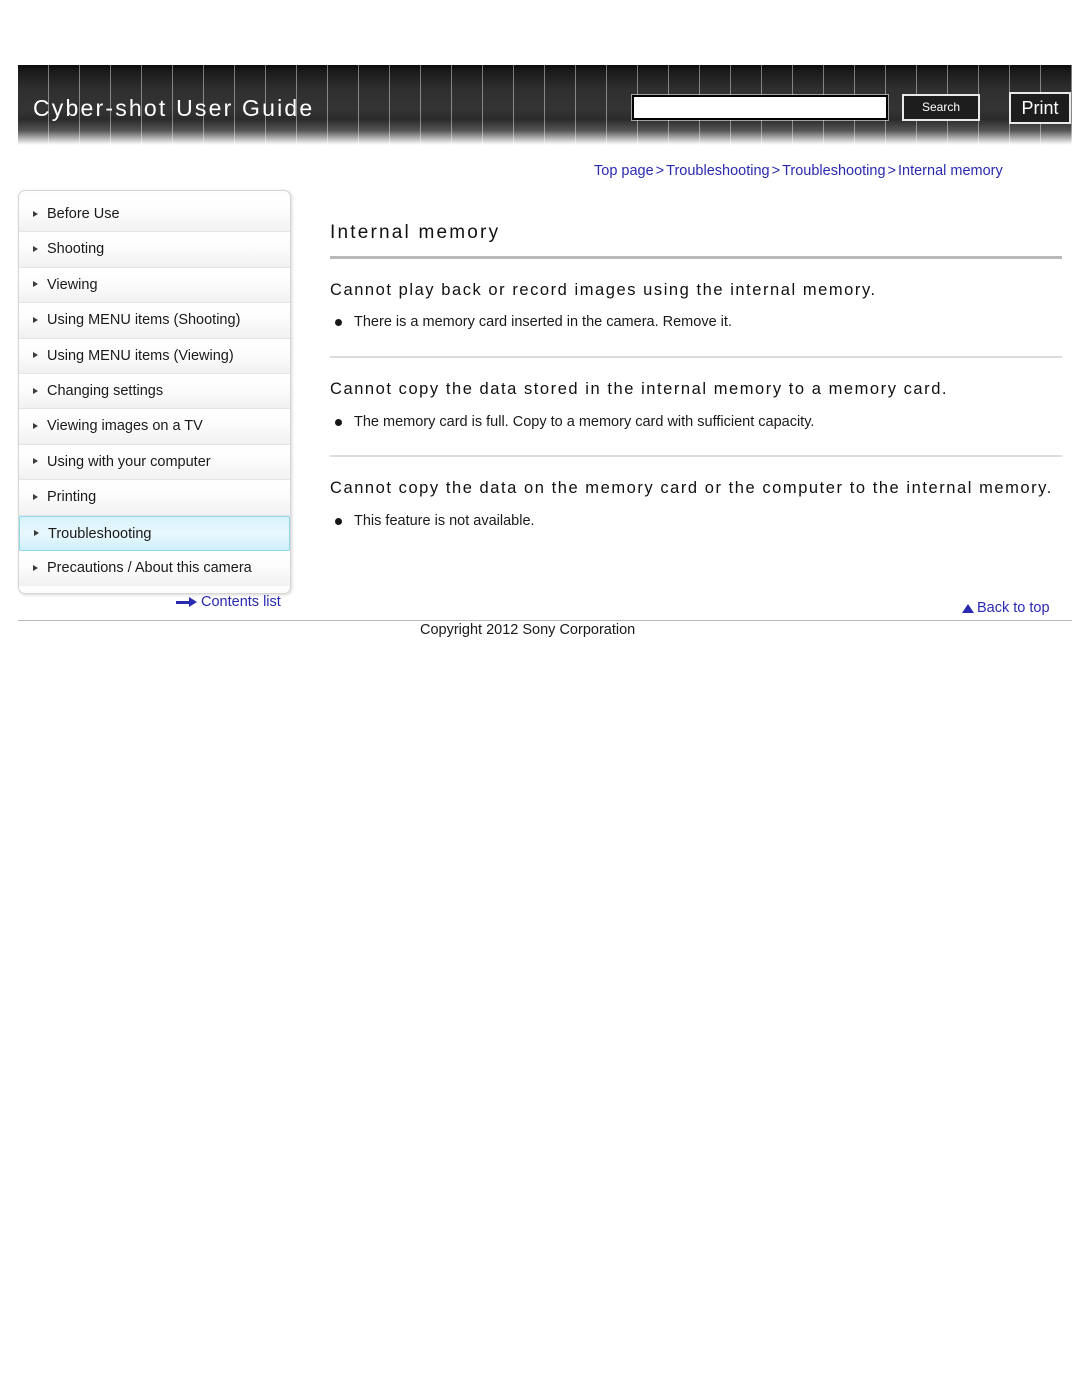 The height and width of the screenshot is (1397, 1080). Describe the element at coordinates (545, 620) in the screenshot. I see `footer-divider` at that location.